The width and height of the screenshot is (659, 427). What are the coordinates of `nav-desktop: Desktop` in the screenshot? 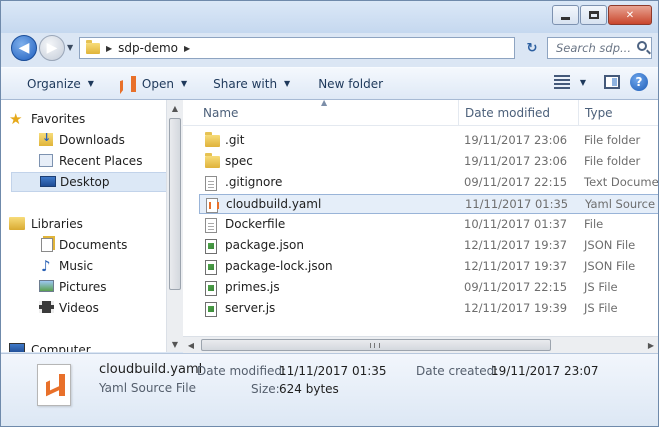 It's located at (89, 182).